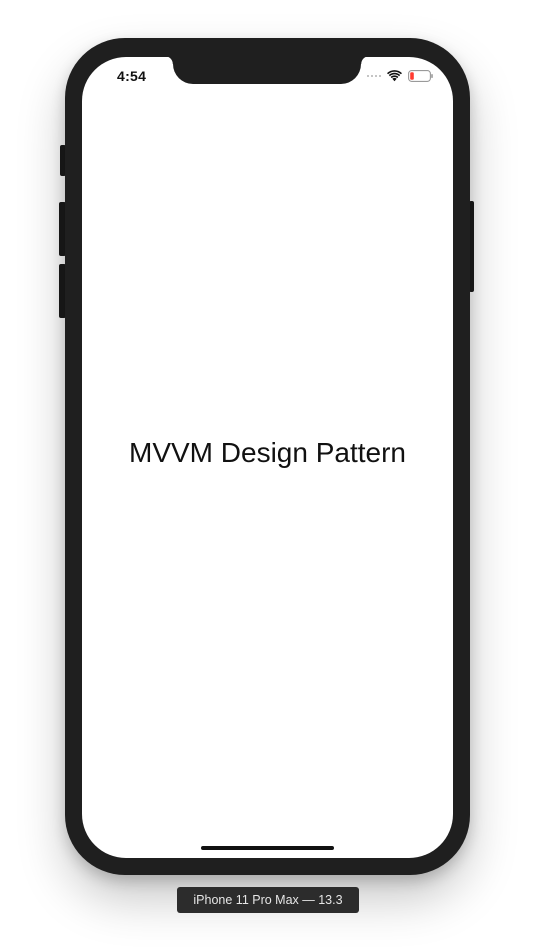 Image resolution: width=535 pixels, height=950 pixels. Describe the element at coordinates (132, 76) in the screenshot. I see `status-time: 4:54` at that location.